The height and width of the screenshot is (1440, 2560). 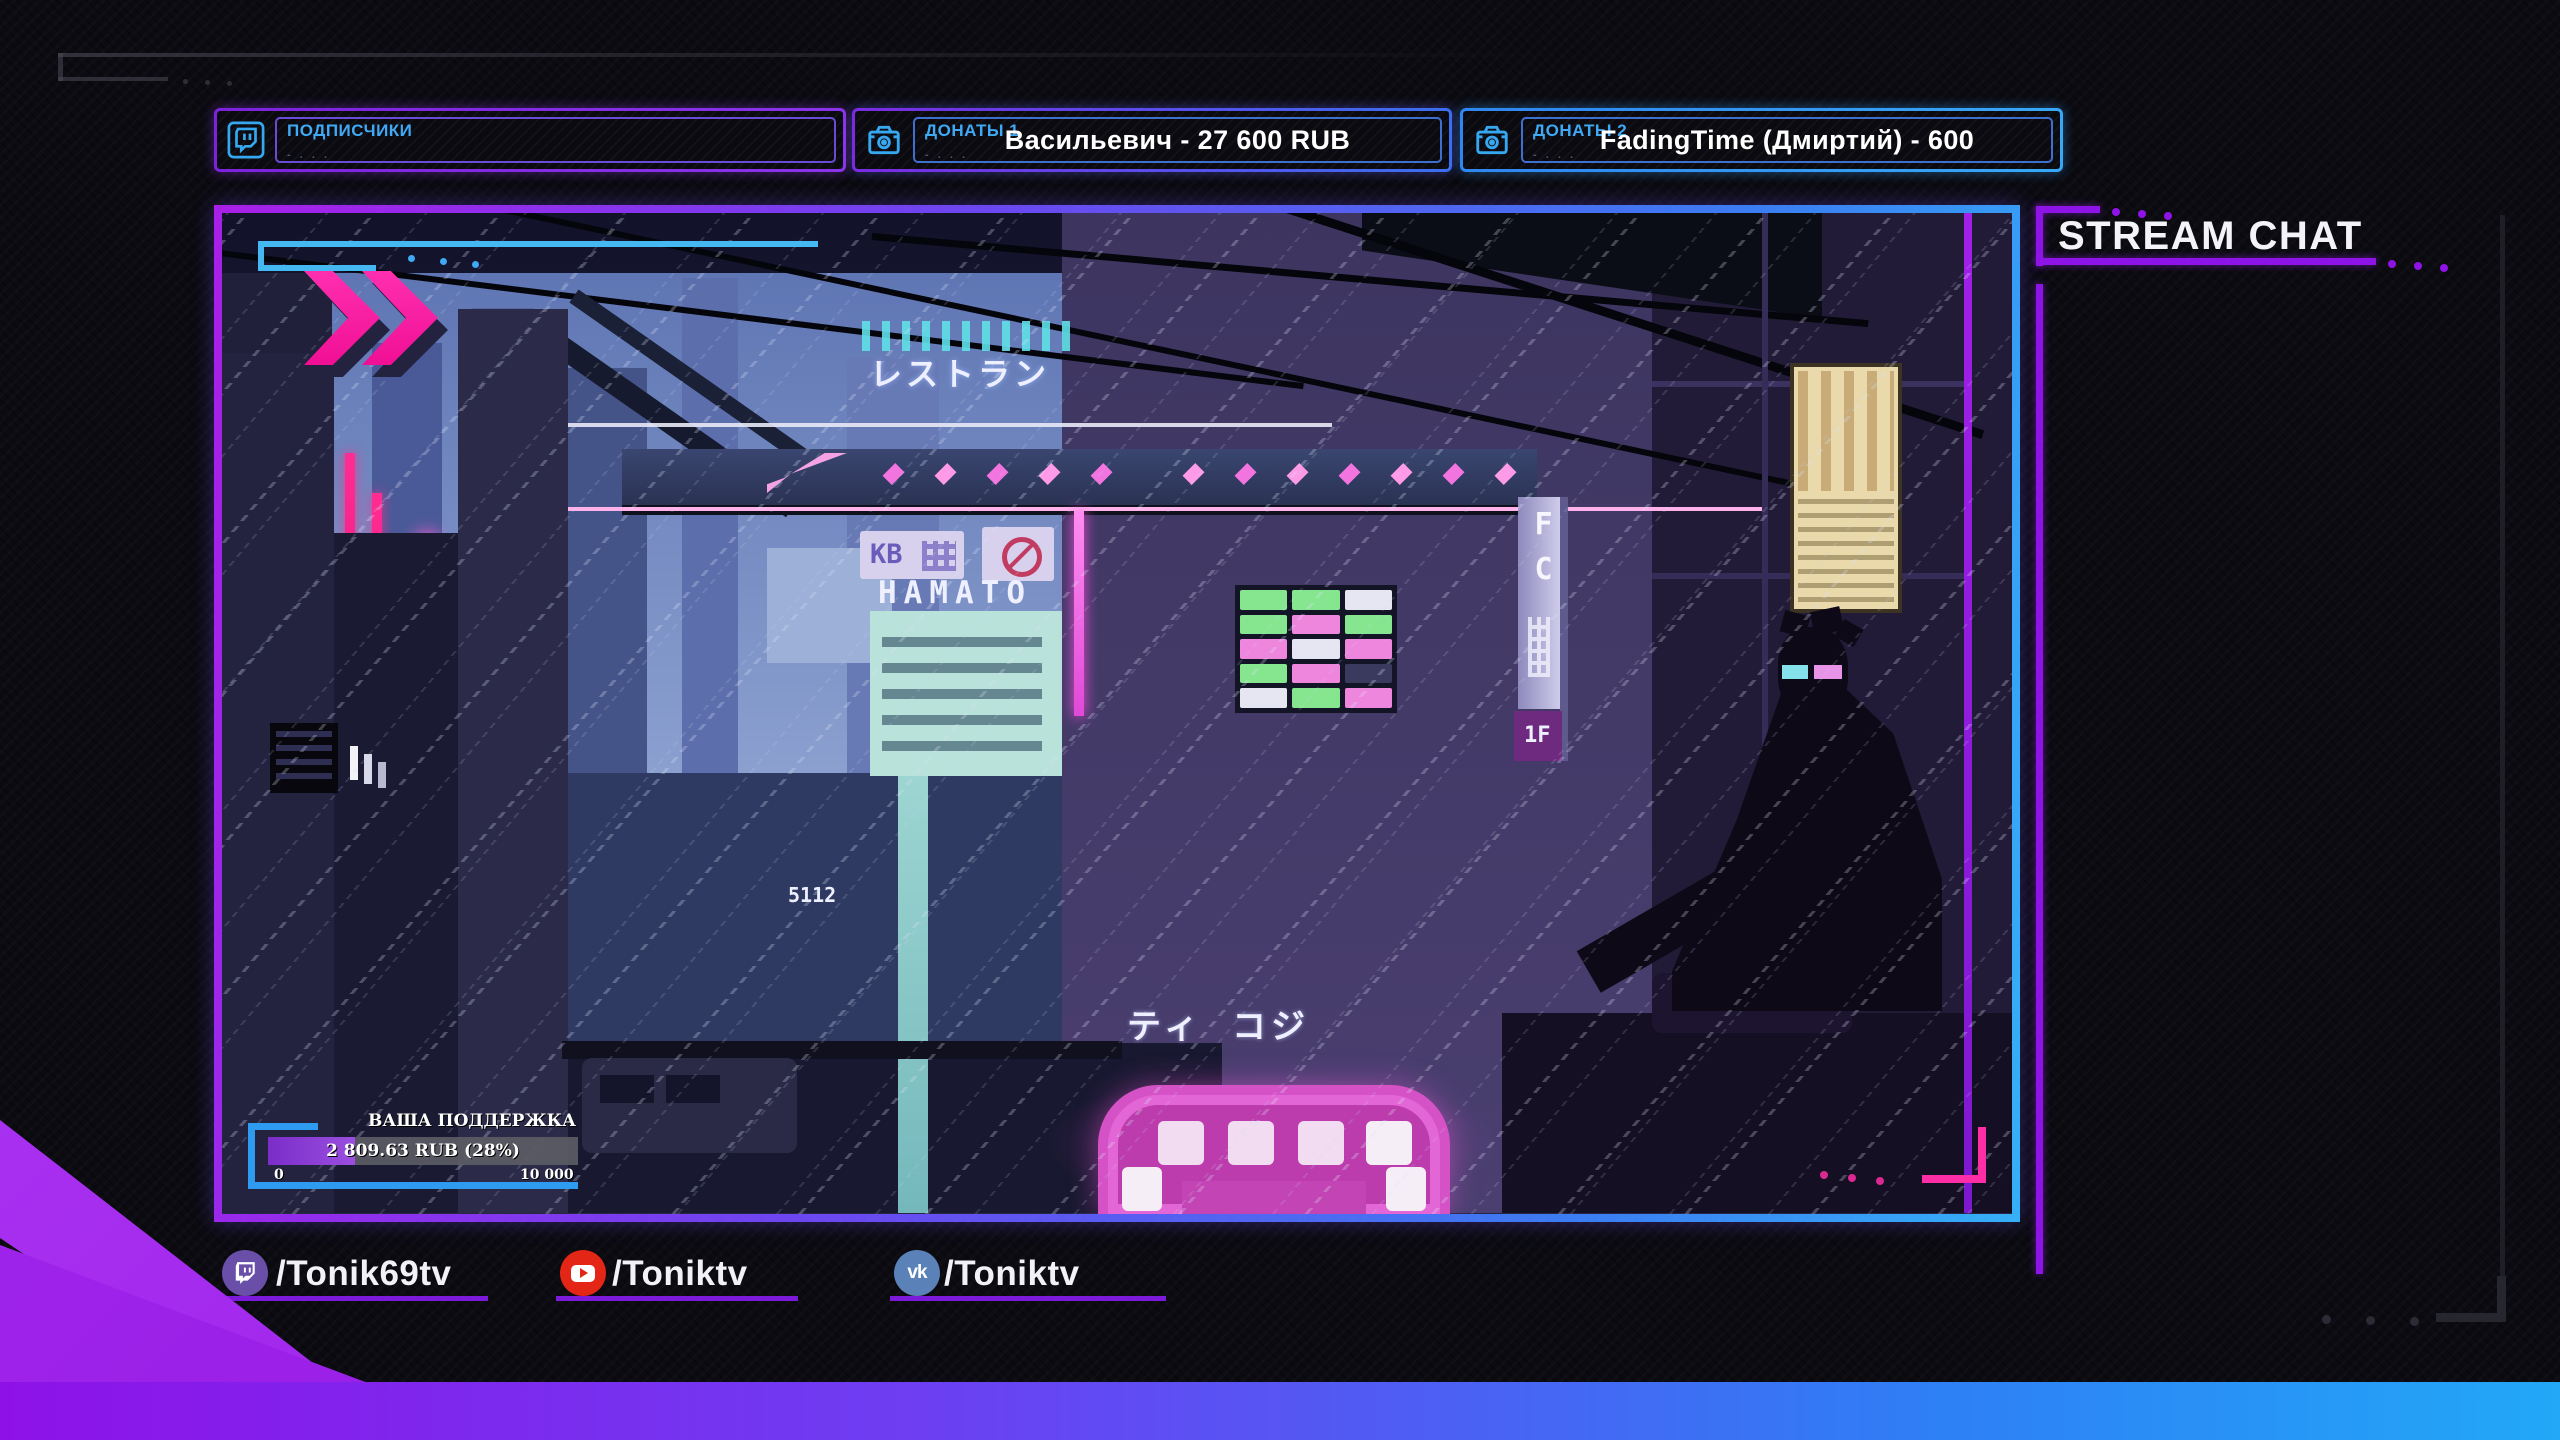 I want to click on kb-sign: KB, so click(x=886, y=554).